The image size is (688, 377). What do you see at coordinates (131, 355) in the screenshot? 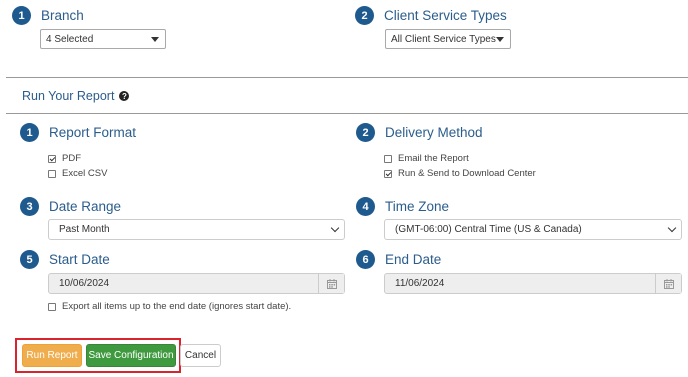
I see `save-configuration-button: Save Configuration` at bounding box center [131, 355].